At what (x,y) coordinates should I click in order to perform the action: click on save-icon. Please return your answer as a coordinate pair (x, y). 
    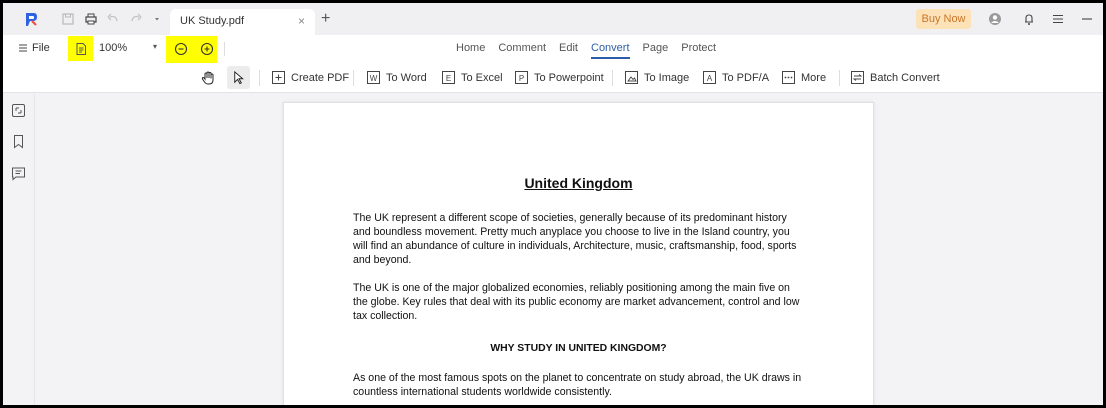
    Looking at the image, I should click on (68, 19).